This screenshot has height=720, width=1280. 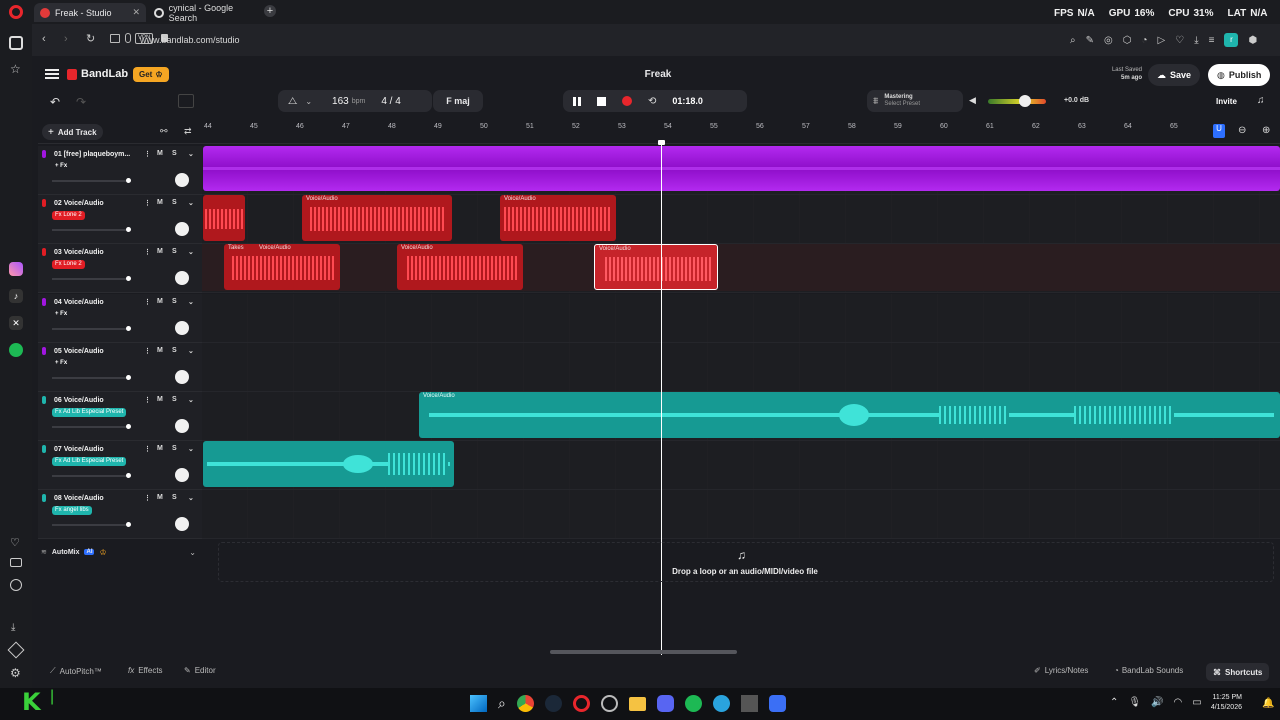 What do you see at coordinates (915, 101) in the screenshot?
I see `mastering-button: ⩩ Mastering Select Preset` at bounding box center [915, 101].